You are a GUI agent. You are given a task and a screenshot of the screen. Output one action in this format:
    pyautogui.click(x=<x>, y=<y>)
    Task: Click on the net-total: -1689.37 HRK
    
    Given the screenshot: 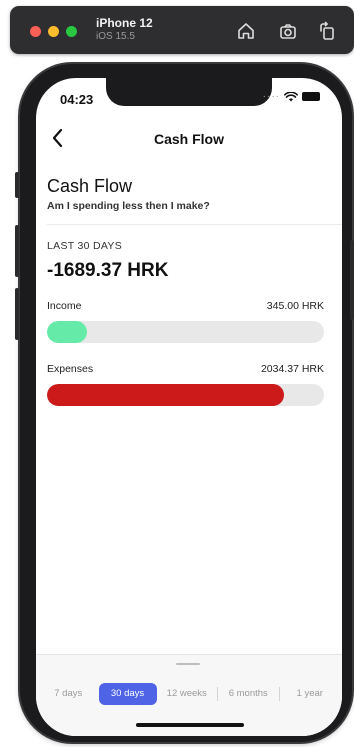 What is the action you would take?
    pyautogui.click(x=108, y=270)
    